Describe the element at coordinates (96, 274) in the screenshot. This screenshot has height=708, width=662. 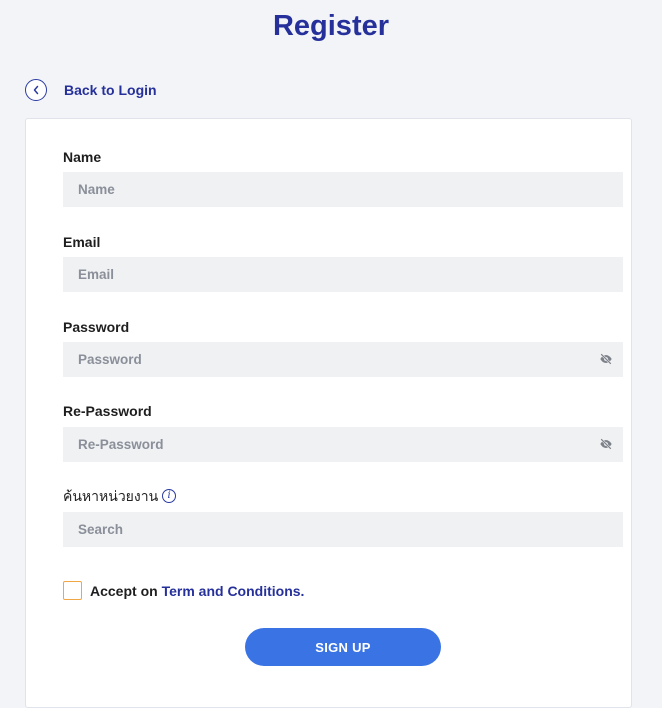
I see `email-placeholder: Email` at that location.